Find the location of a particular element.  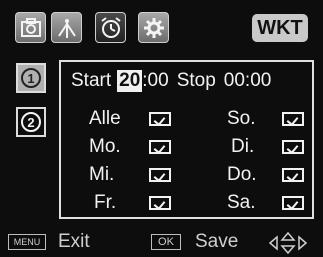

checkbox-di is located at coordinates (293, 147).